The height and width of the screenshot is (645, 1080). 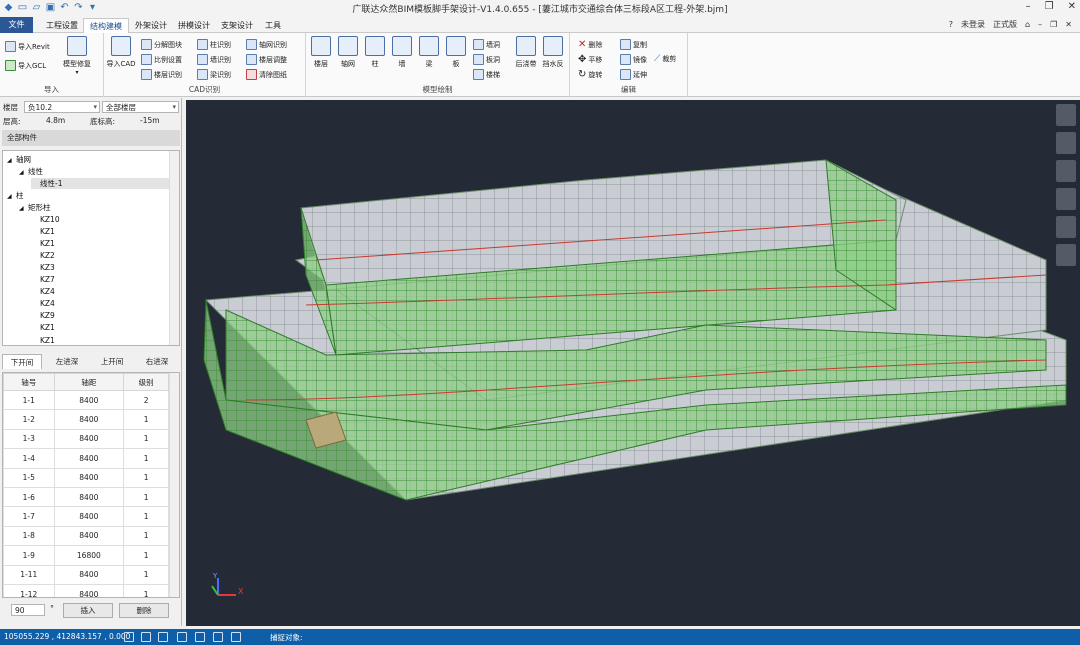 I want to click on top-view-icon, so click(x=1066, y=143).